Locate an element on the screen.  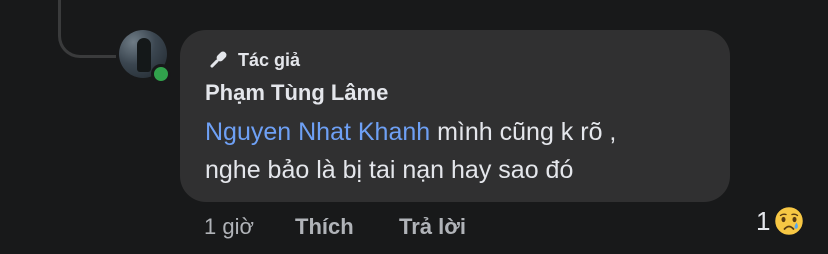
reaction-summary: 1 is located at coordinates (780, 221).